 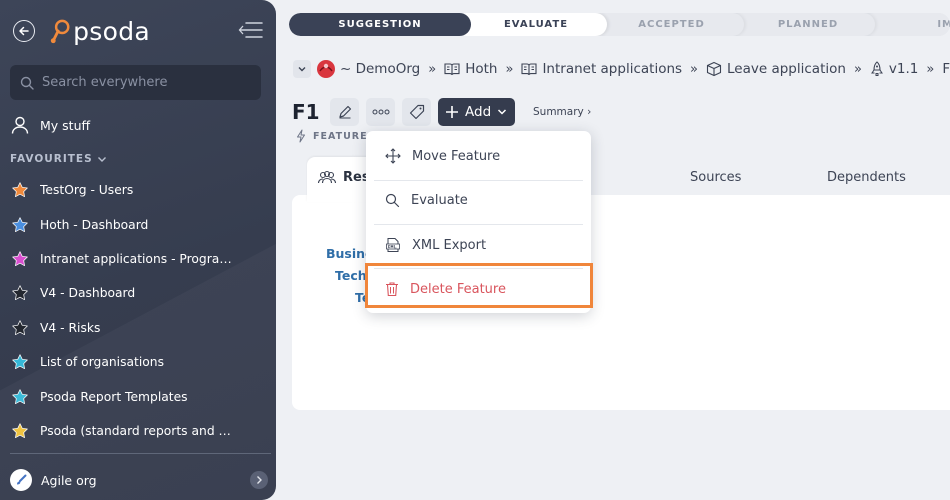 I want to click on book-icon, so click(x=529, y=69).